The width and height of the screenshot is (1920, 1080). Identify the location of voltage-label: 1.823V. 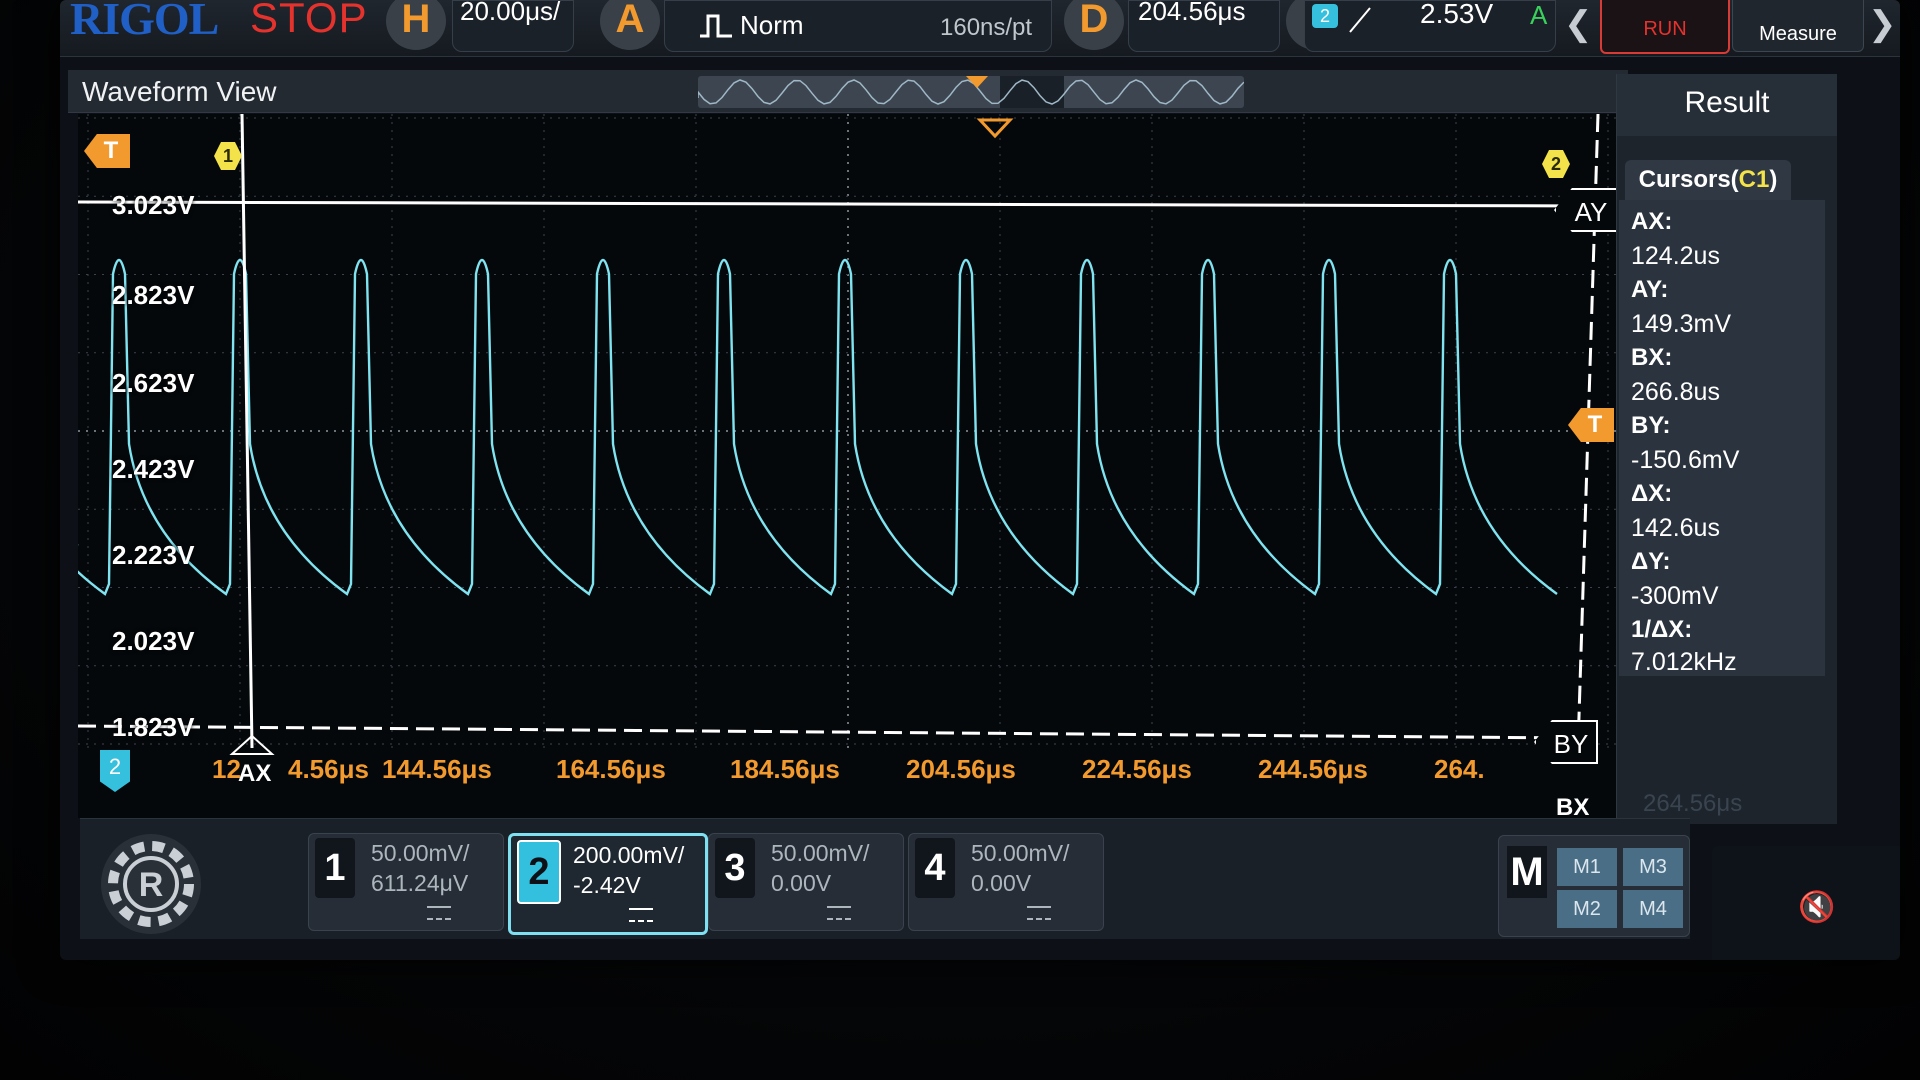
(153, 727).